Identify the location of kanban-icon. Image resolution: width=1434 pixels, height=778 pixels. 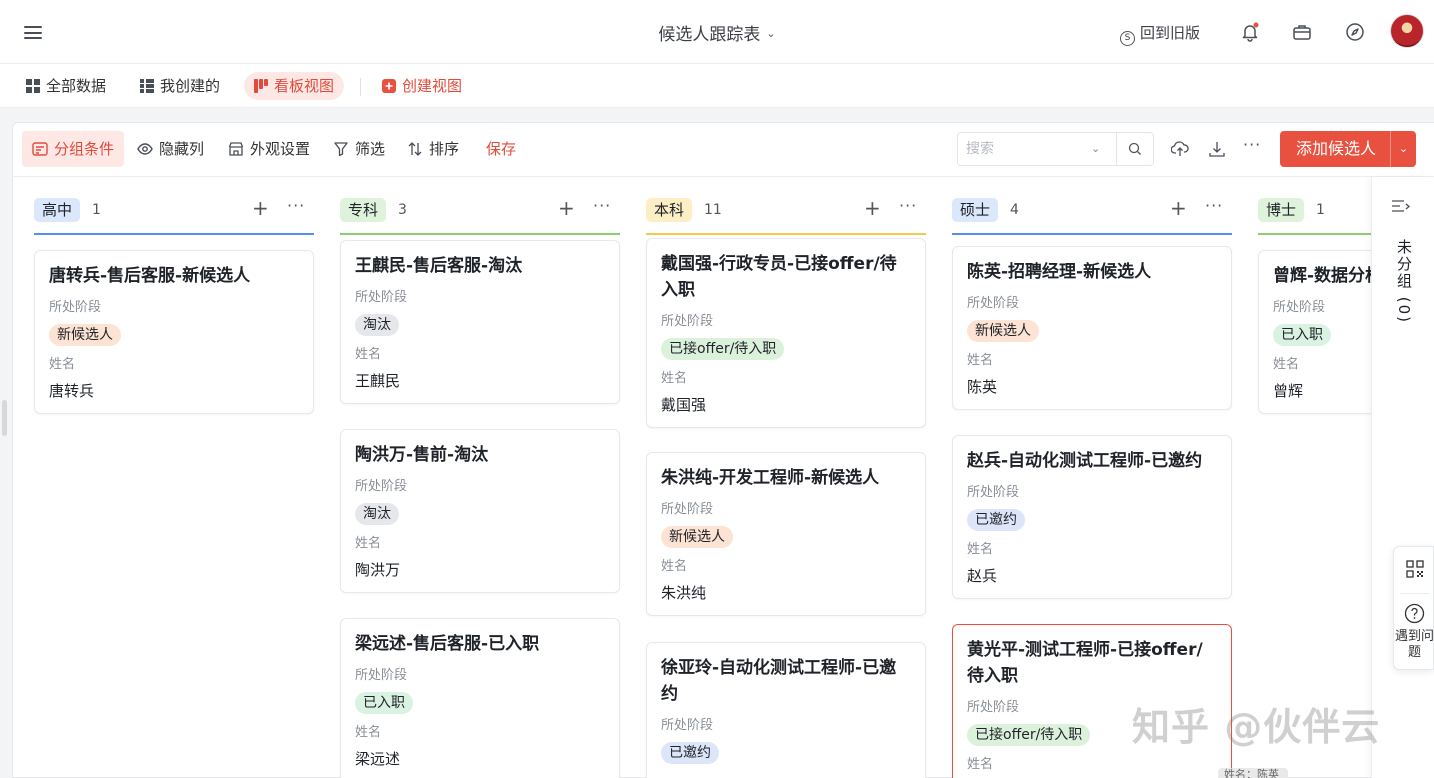
(261, 86).